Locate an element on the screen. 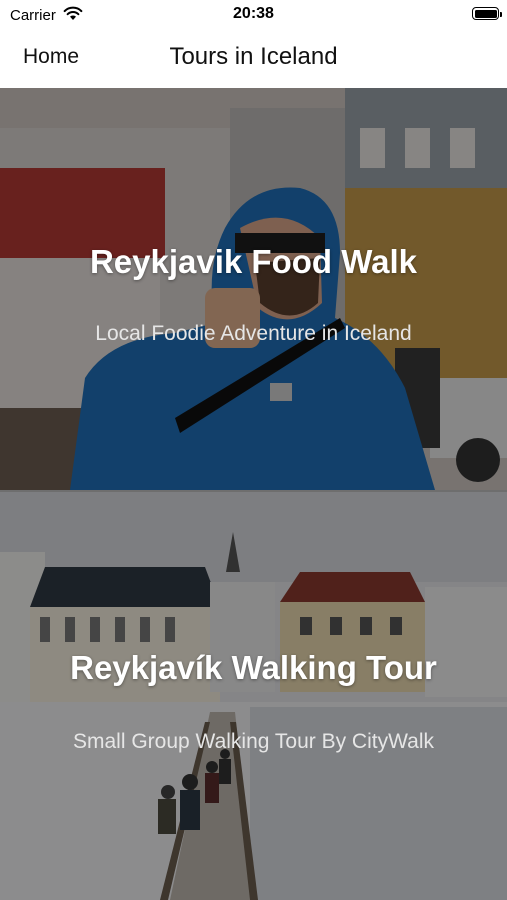  battery-icon is located at coordinates (487, 13).